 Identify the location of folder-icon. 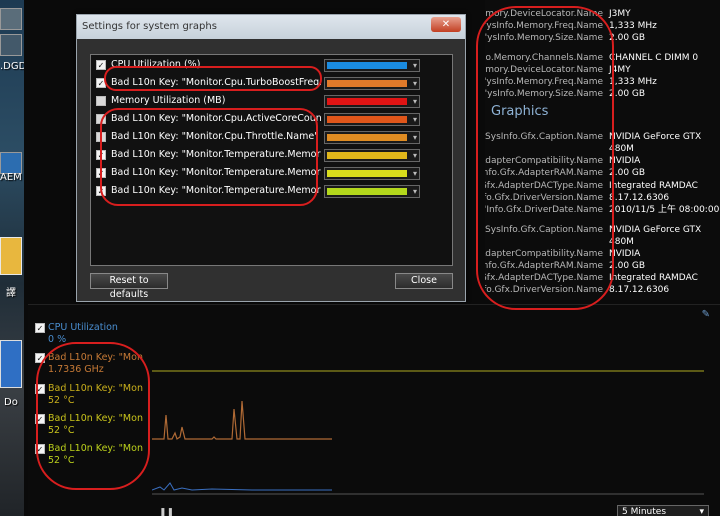
(11, 256).